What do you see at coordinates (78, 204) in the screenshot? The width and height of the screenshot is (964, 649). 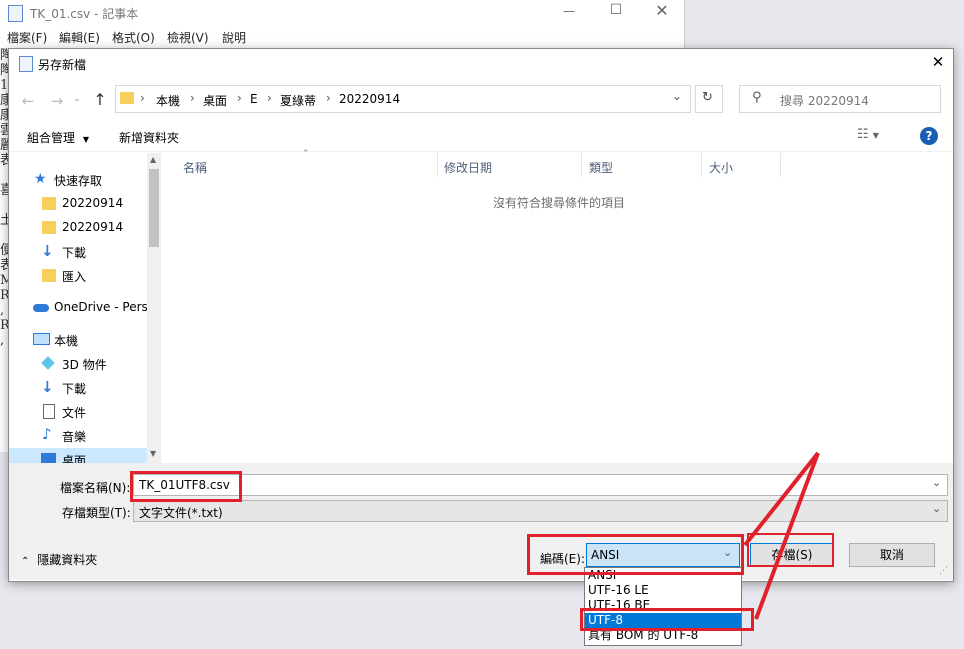 I see `nav-folder-20220914: 20220914` at bounding box center [78, 204].